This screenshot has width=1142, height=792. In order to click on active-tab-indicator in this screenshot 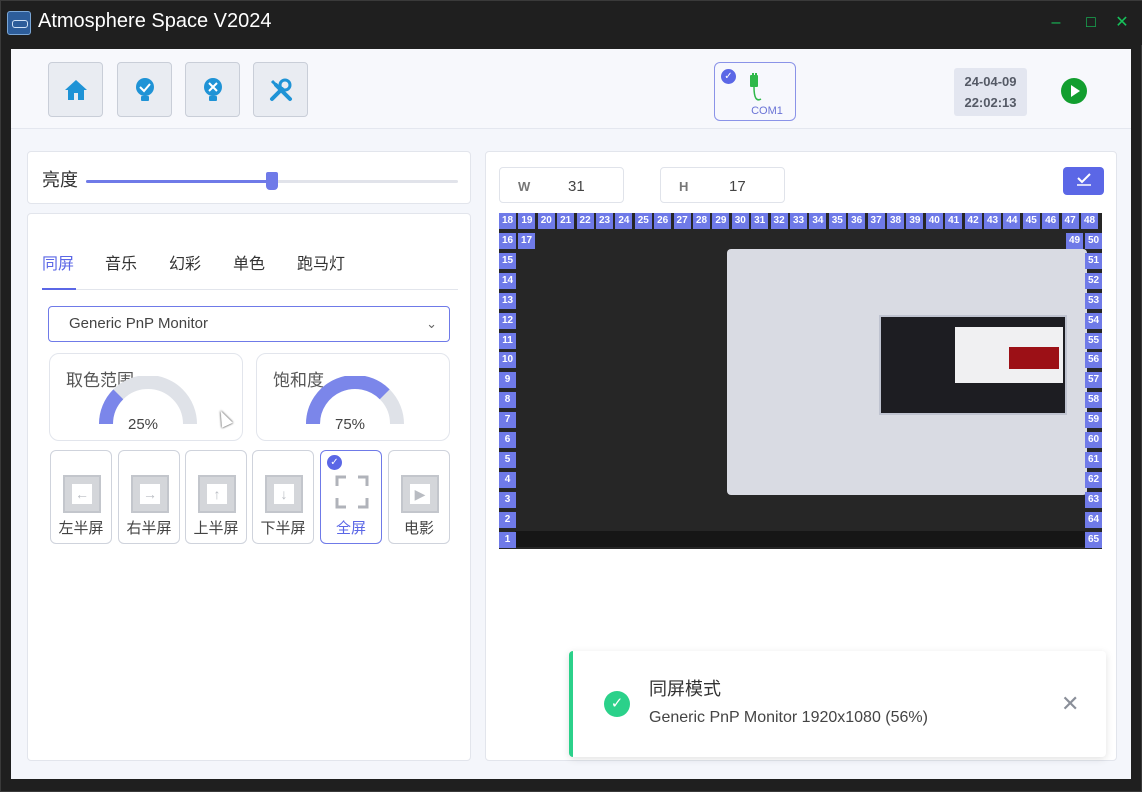, I will do `click(59, 289)`.